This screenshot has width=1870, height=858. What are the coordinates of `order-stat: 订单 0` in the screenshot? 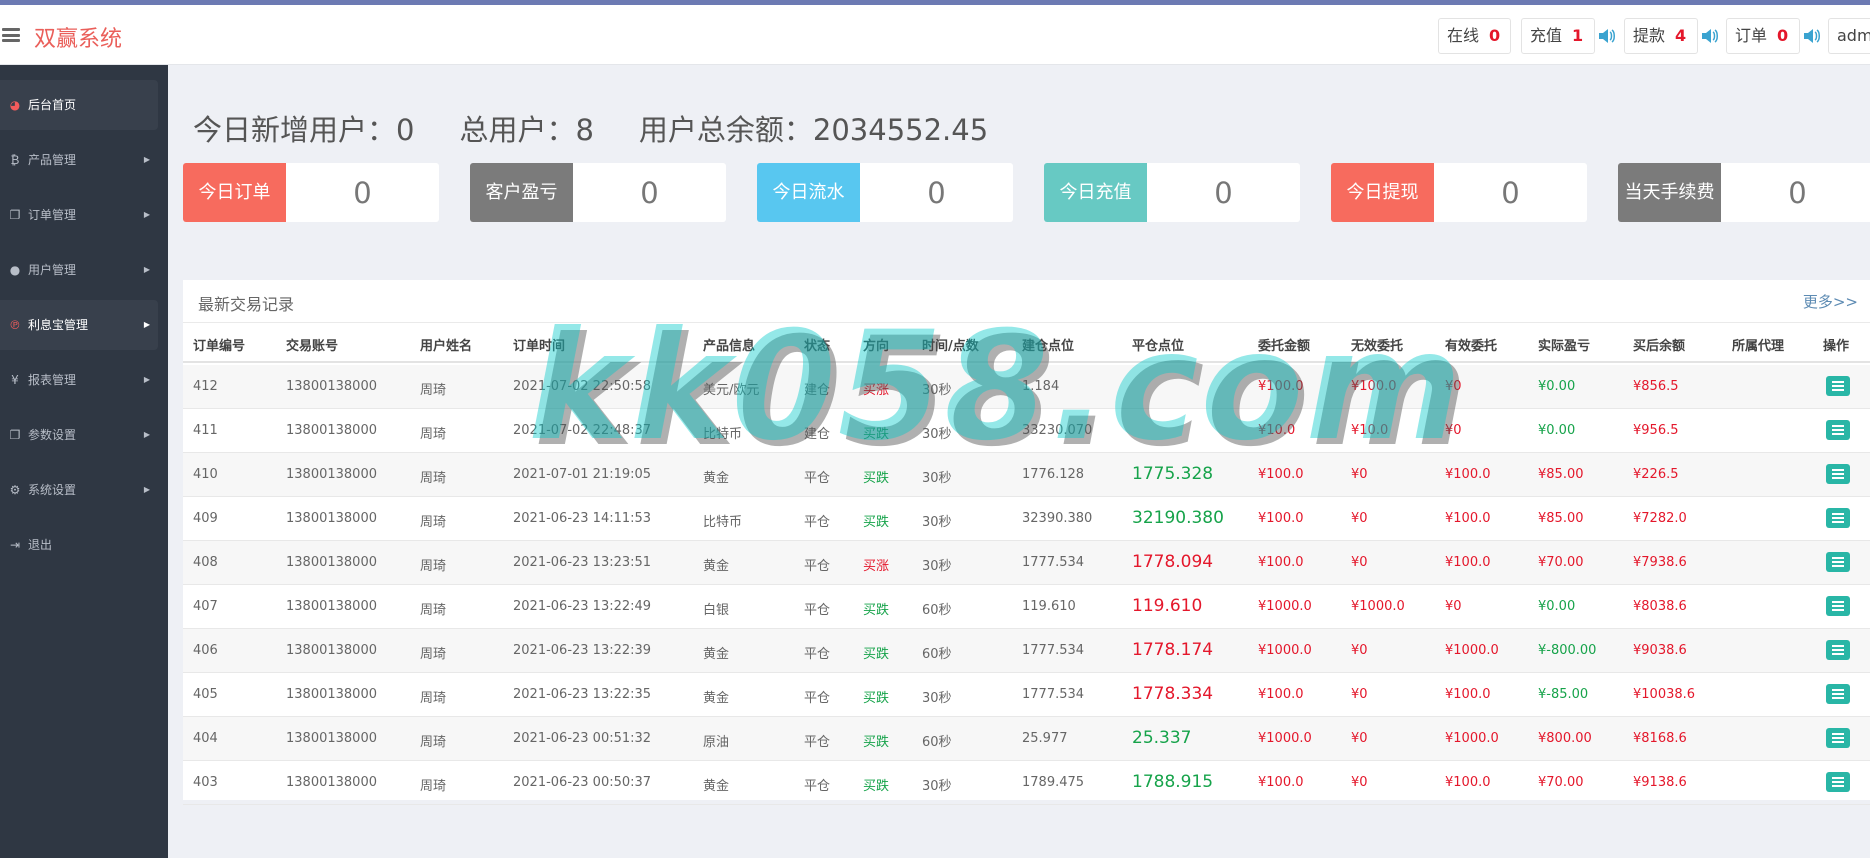 It's located at (1763, 36).